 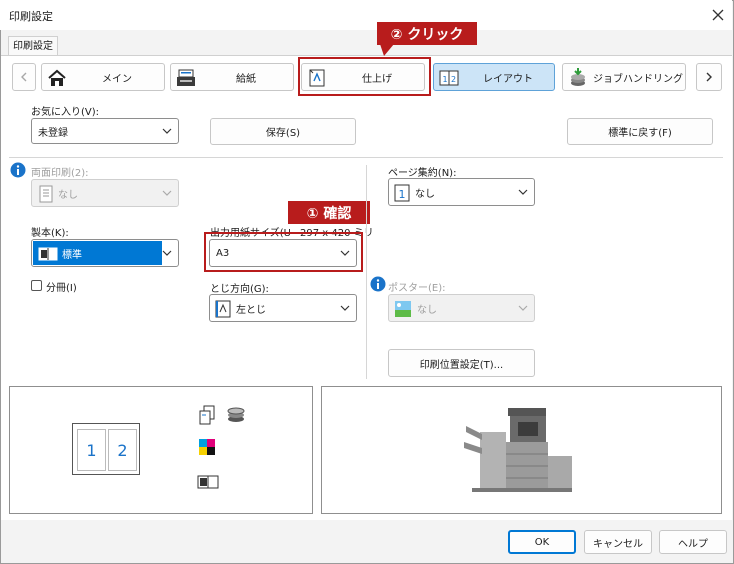 I want to click on poster-image-icon, so click(x=403, y=309).